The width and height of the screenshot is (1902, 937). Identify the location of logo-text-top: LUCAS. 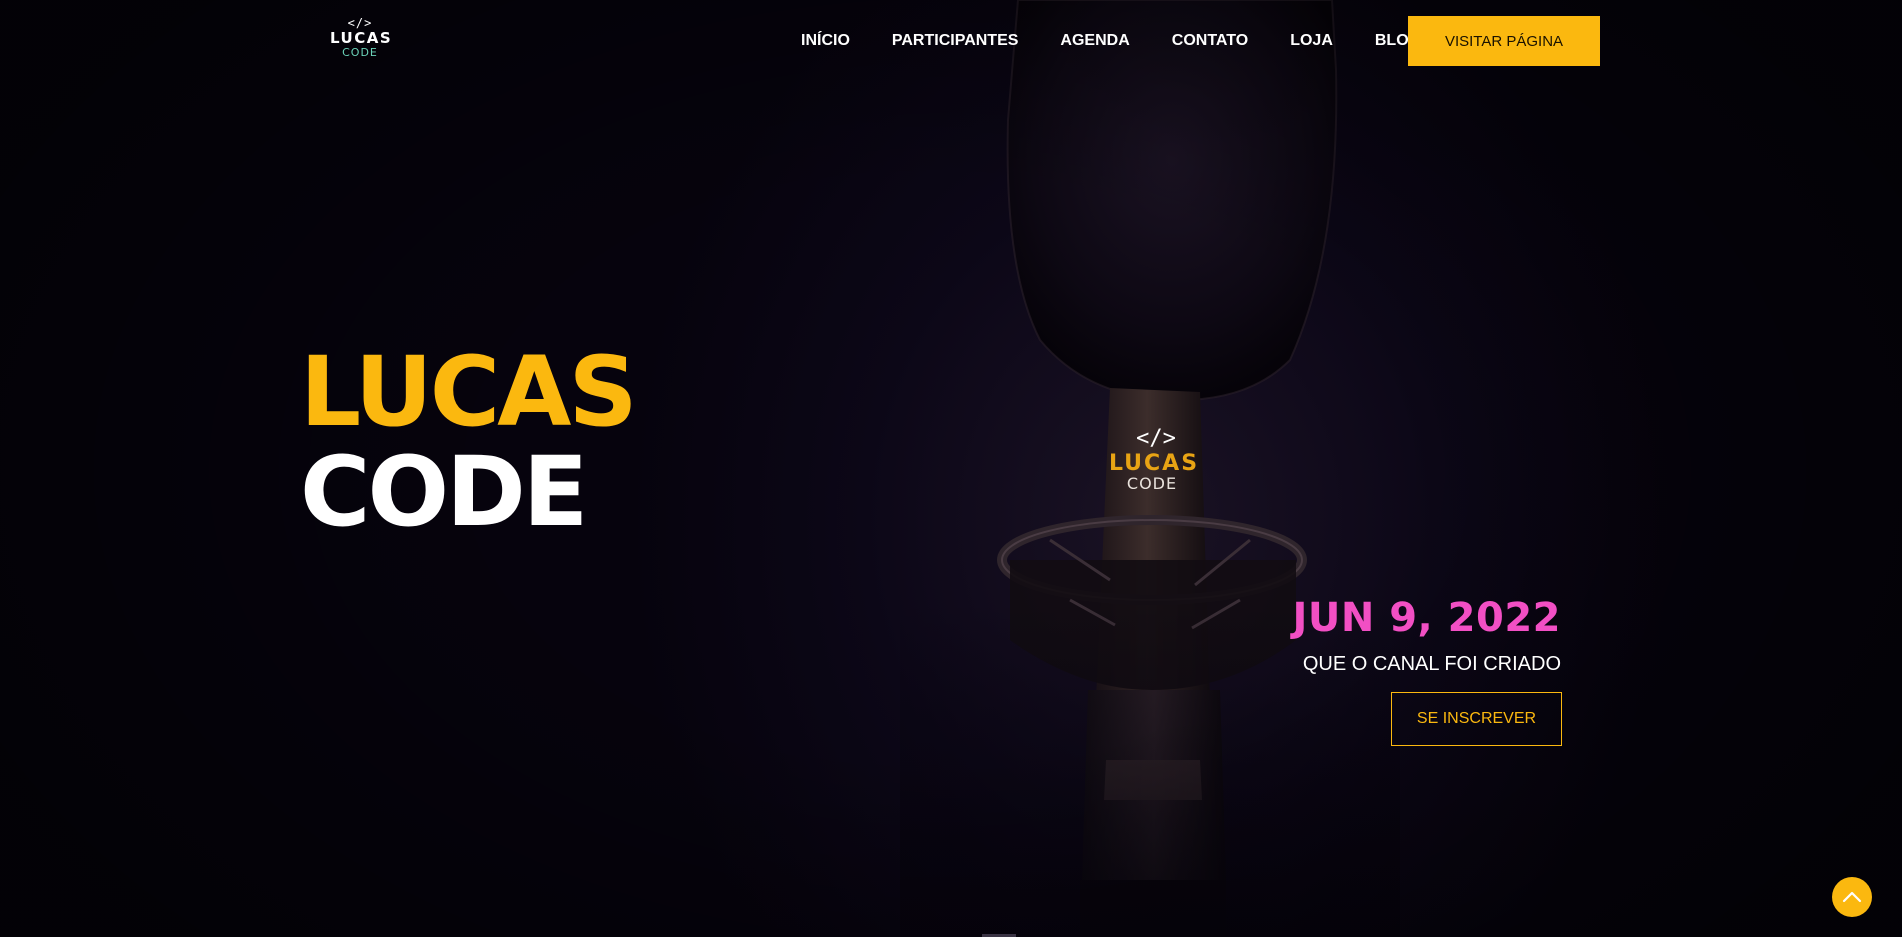
(361, 38).